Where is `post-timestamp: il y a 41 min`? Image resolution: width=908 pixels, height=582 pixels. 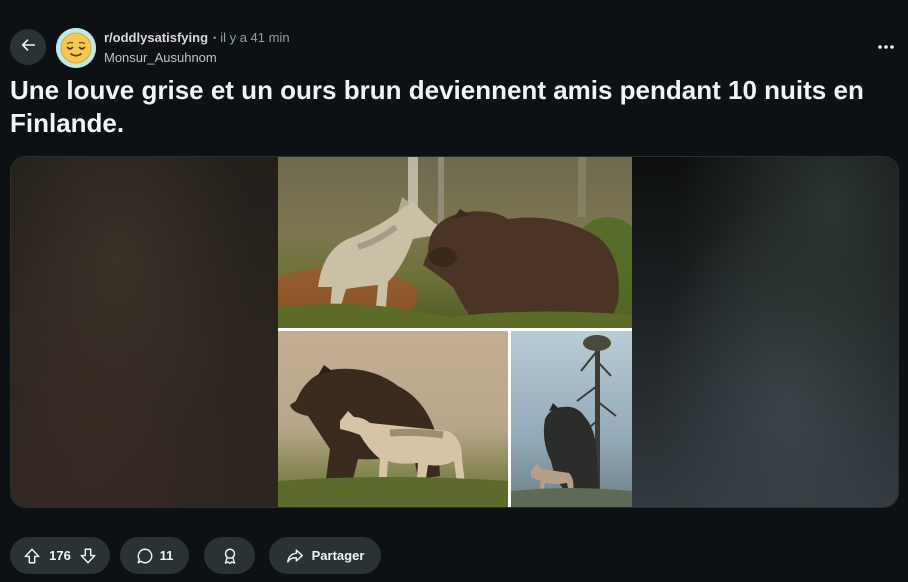
post-timestamp: il y a 41 min is located at coordinates (255, 37).